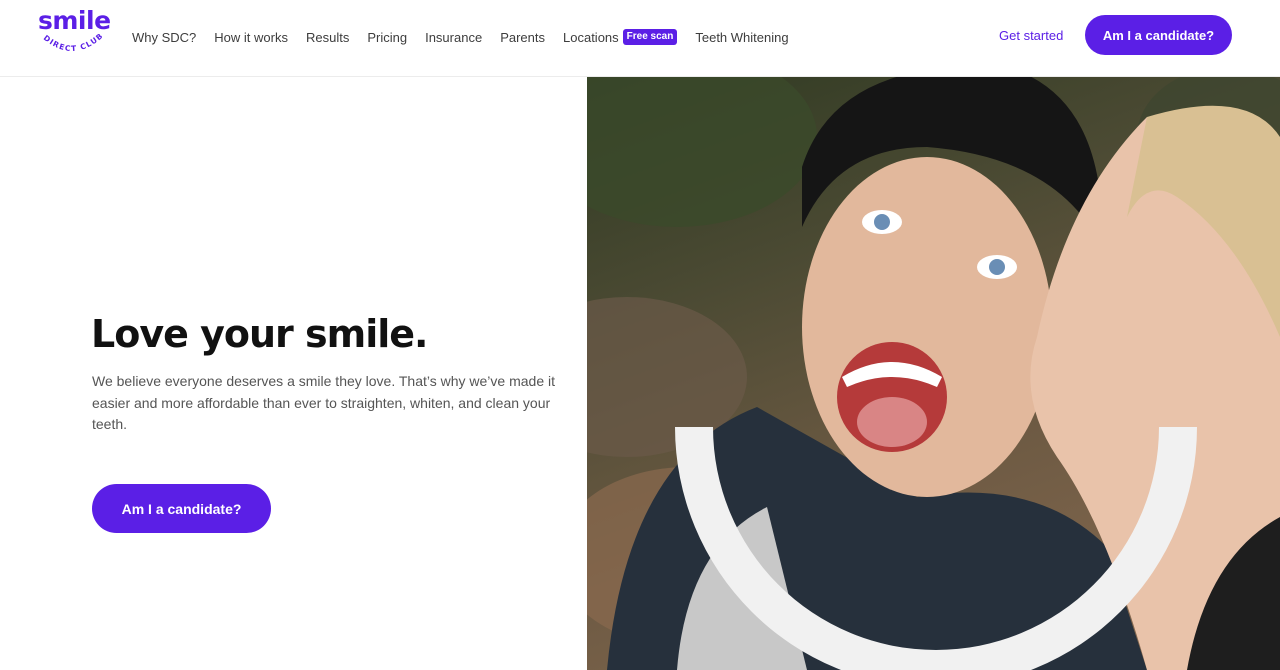 This screenshot has width=1280, height=670. I want to click on nav-pricing: Pricing, so click(387, 37).